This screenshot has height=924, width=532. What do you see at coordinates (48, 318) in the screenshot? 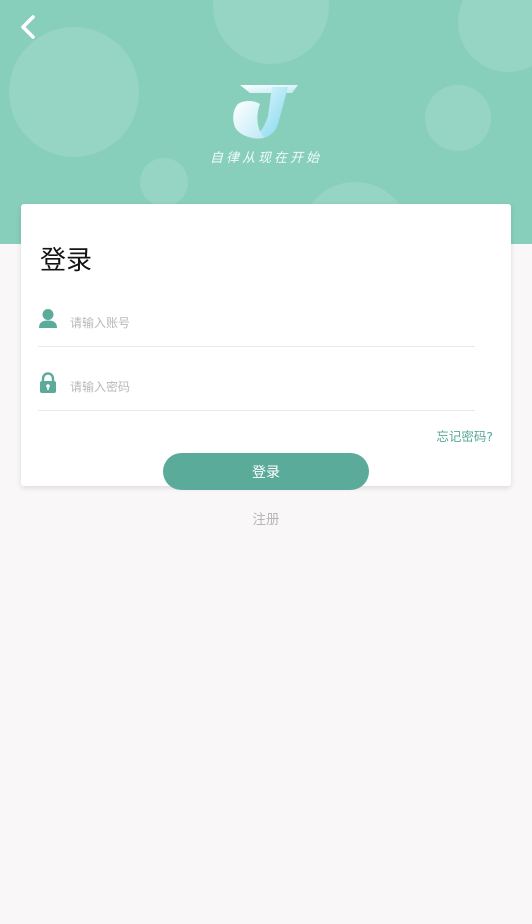
I see `user-icon` at bounding box center [48, 318].